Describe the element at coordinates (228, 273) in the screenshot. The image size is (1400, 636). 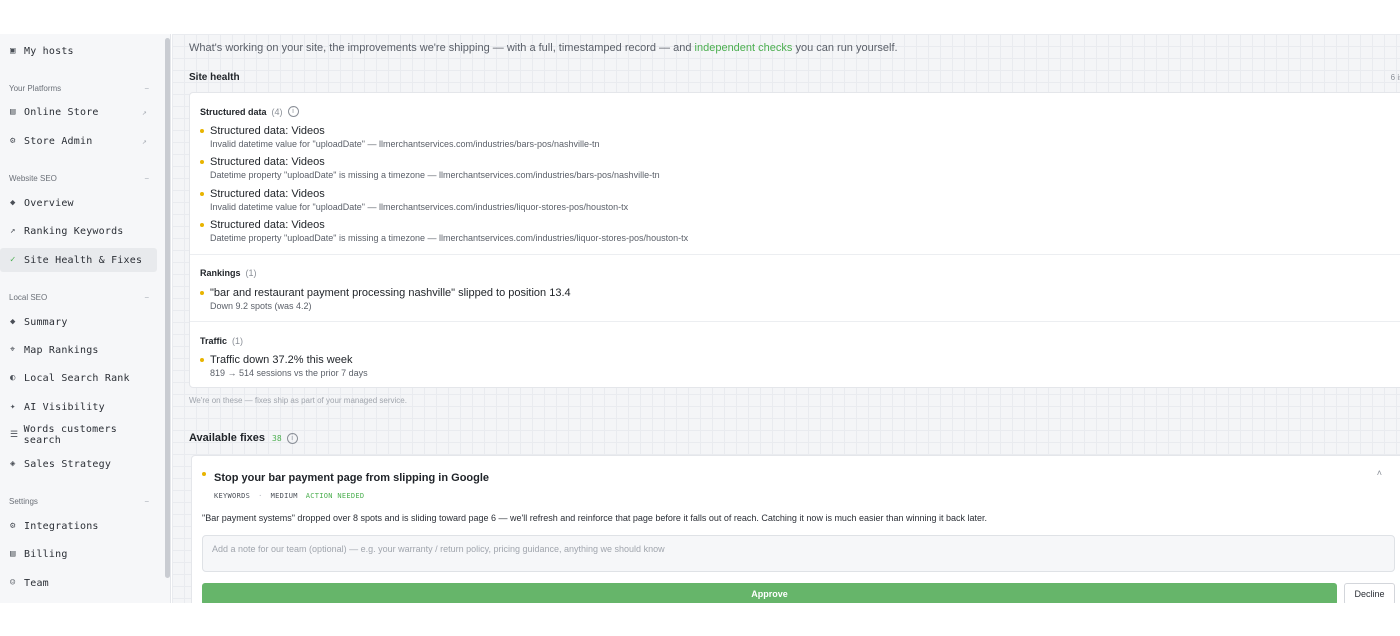
I see `group-title-rankings: Rankings (1)` at that location.